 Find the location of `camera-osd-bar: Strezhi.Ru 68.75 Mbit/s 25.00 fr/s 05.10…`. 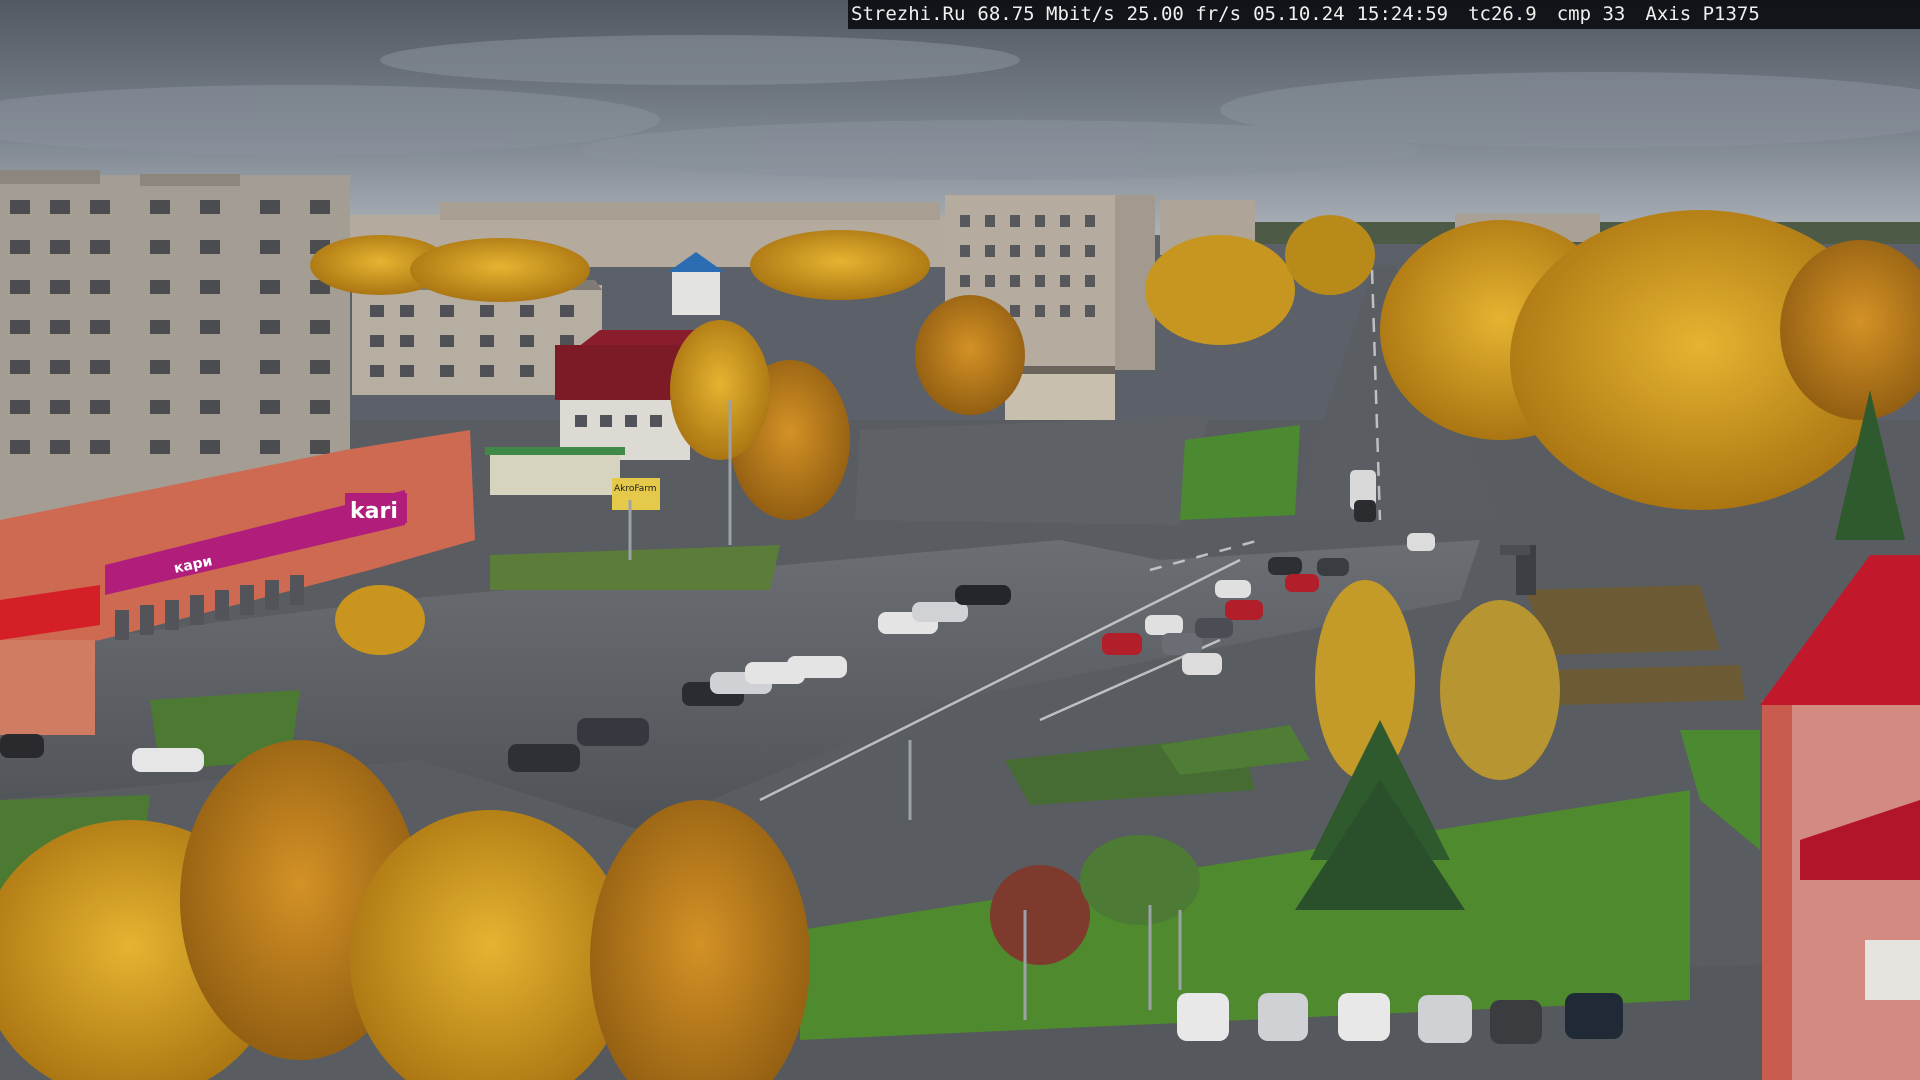

camera-osd-bar: Strezhi.Ru 68.75 Mbit/s 25.00 fr/s 05.10… is located at coordinates (1384, 14).